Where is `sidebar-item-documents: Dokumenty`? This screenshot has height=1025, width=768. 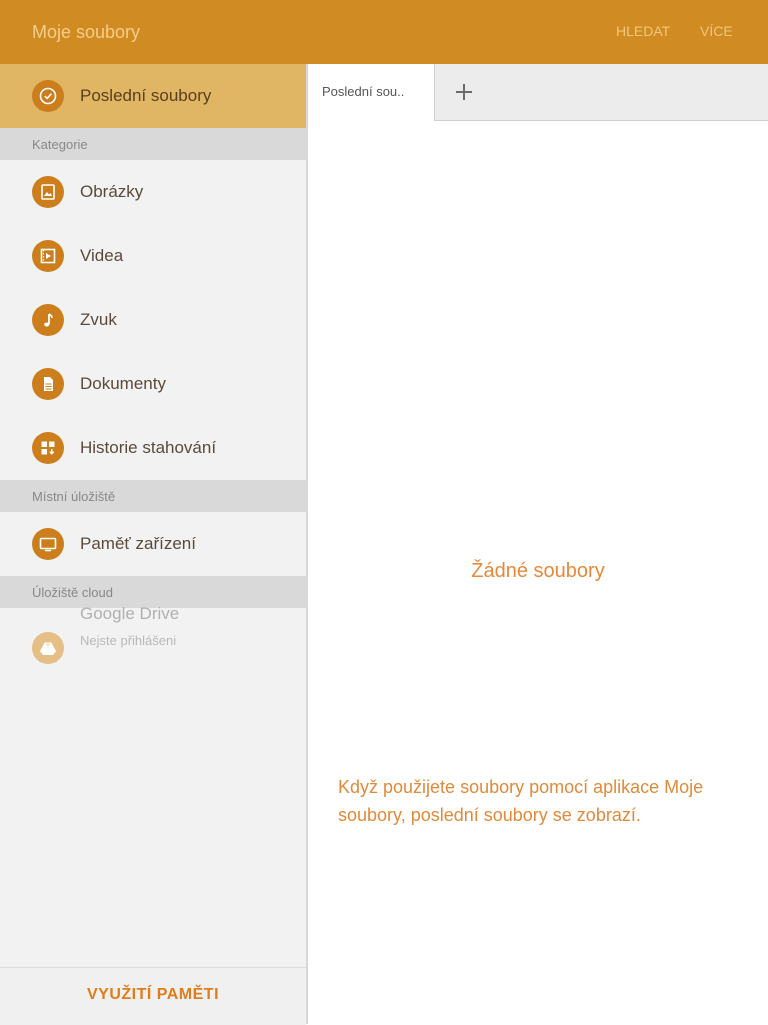 sidebar-item-documents: Dokumenty is located at coordinates (153, 384).